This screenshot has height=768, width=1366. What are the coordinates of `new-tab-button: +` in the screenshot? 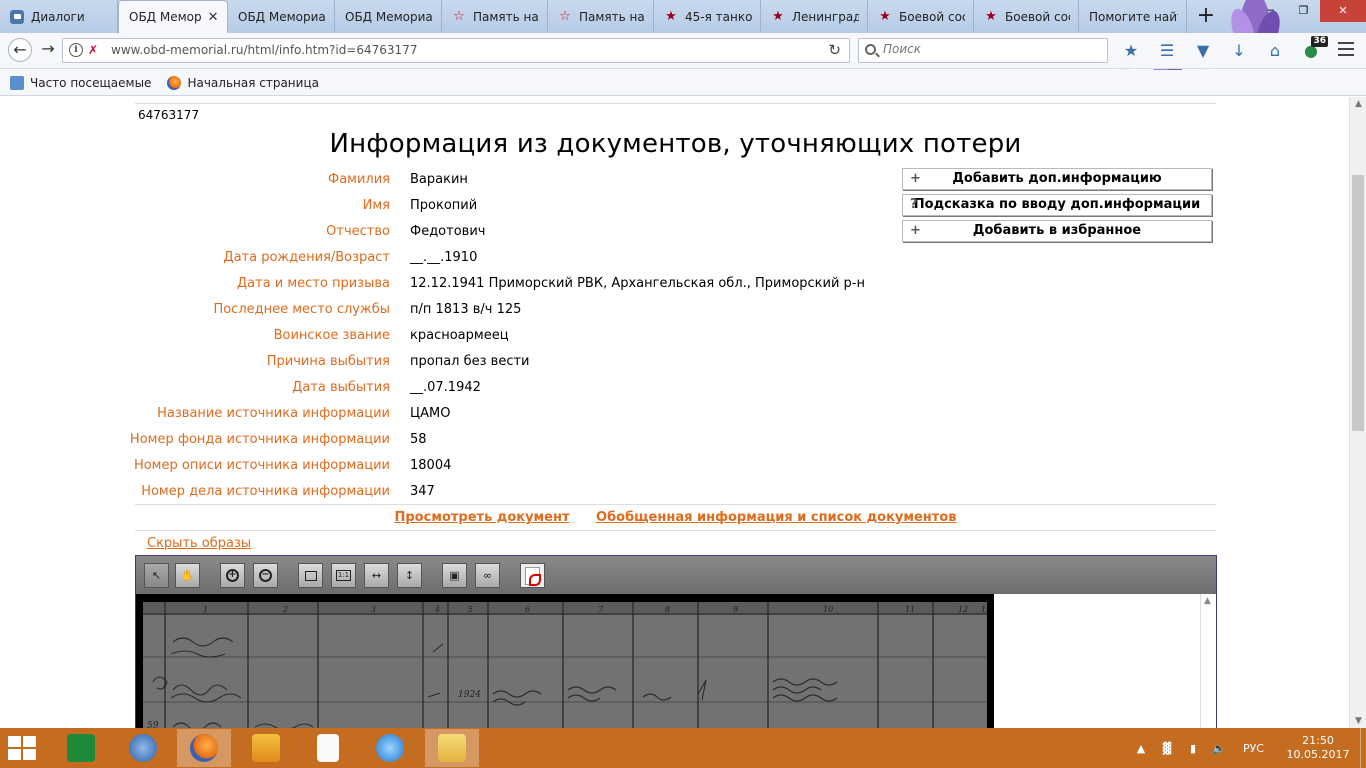 It's located at (1206, 16).